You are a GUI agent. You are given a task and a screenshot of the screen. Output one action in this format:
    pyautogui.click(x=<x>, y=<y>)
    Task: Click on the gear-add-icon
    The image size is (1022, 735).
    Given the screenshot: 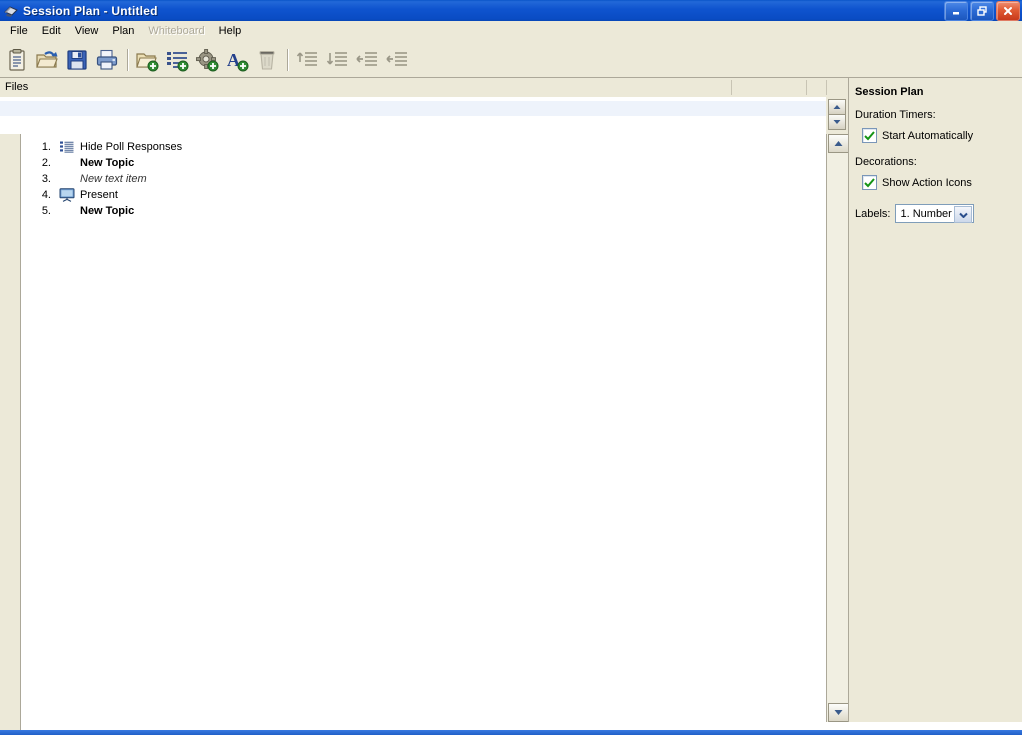 What is the action you would take?
    pyautogui.click(x=207, y=60)
    